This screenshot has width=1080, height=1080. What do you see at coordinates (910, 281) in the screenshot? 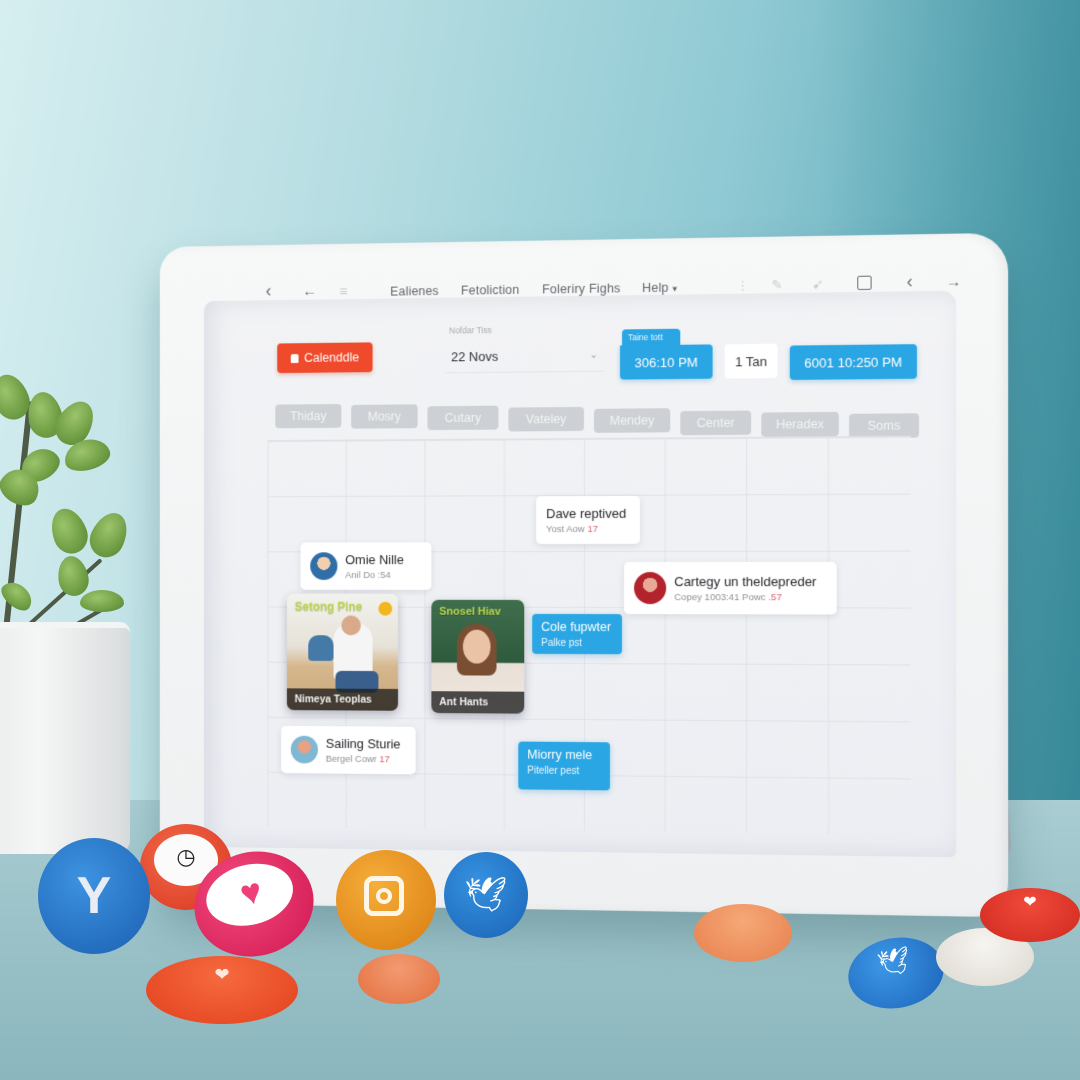
I see `chevron-left-icon: ‹` at bounding box center [910, 281].